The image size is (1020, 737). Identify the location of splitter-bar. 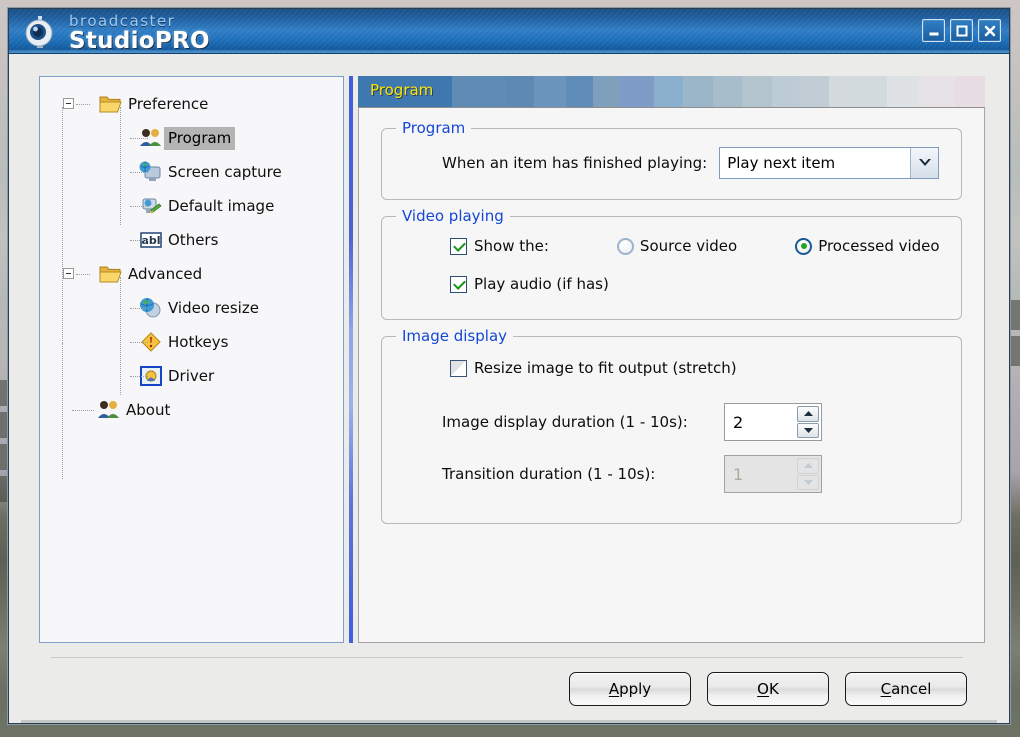
(351, 359).